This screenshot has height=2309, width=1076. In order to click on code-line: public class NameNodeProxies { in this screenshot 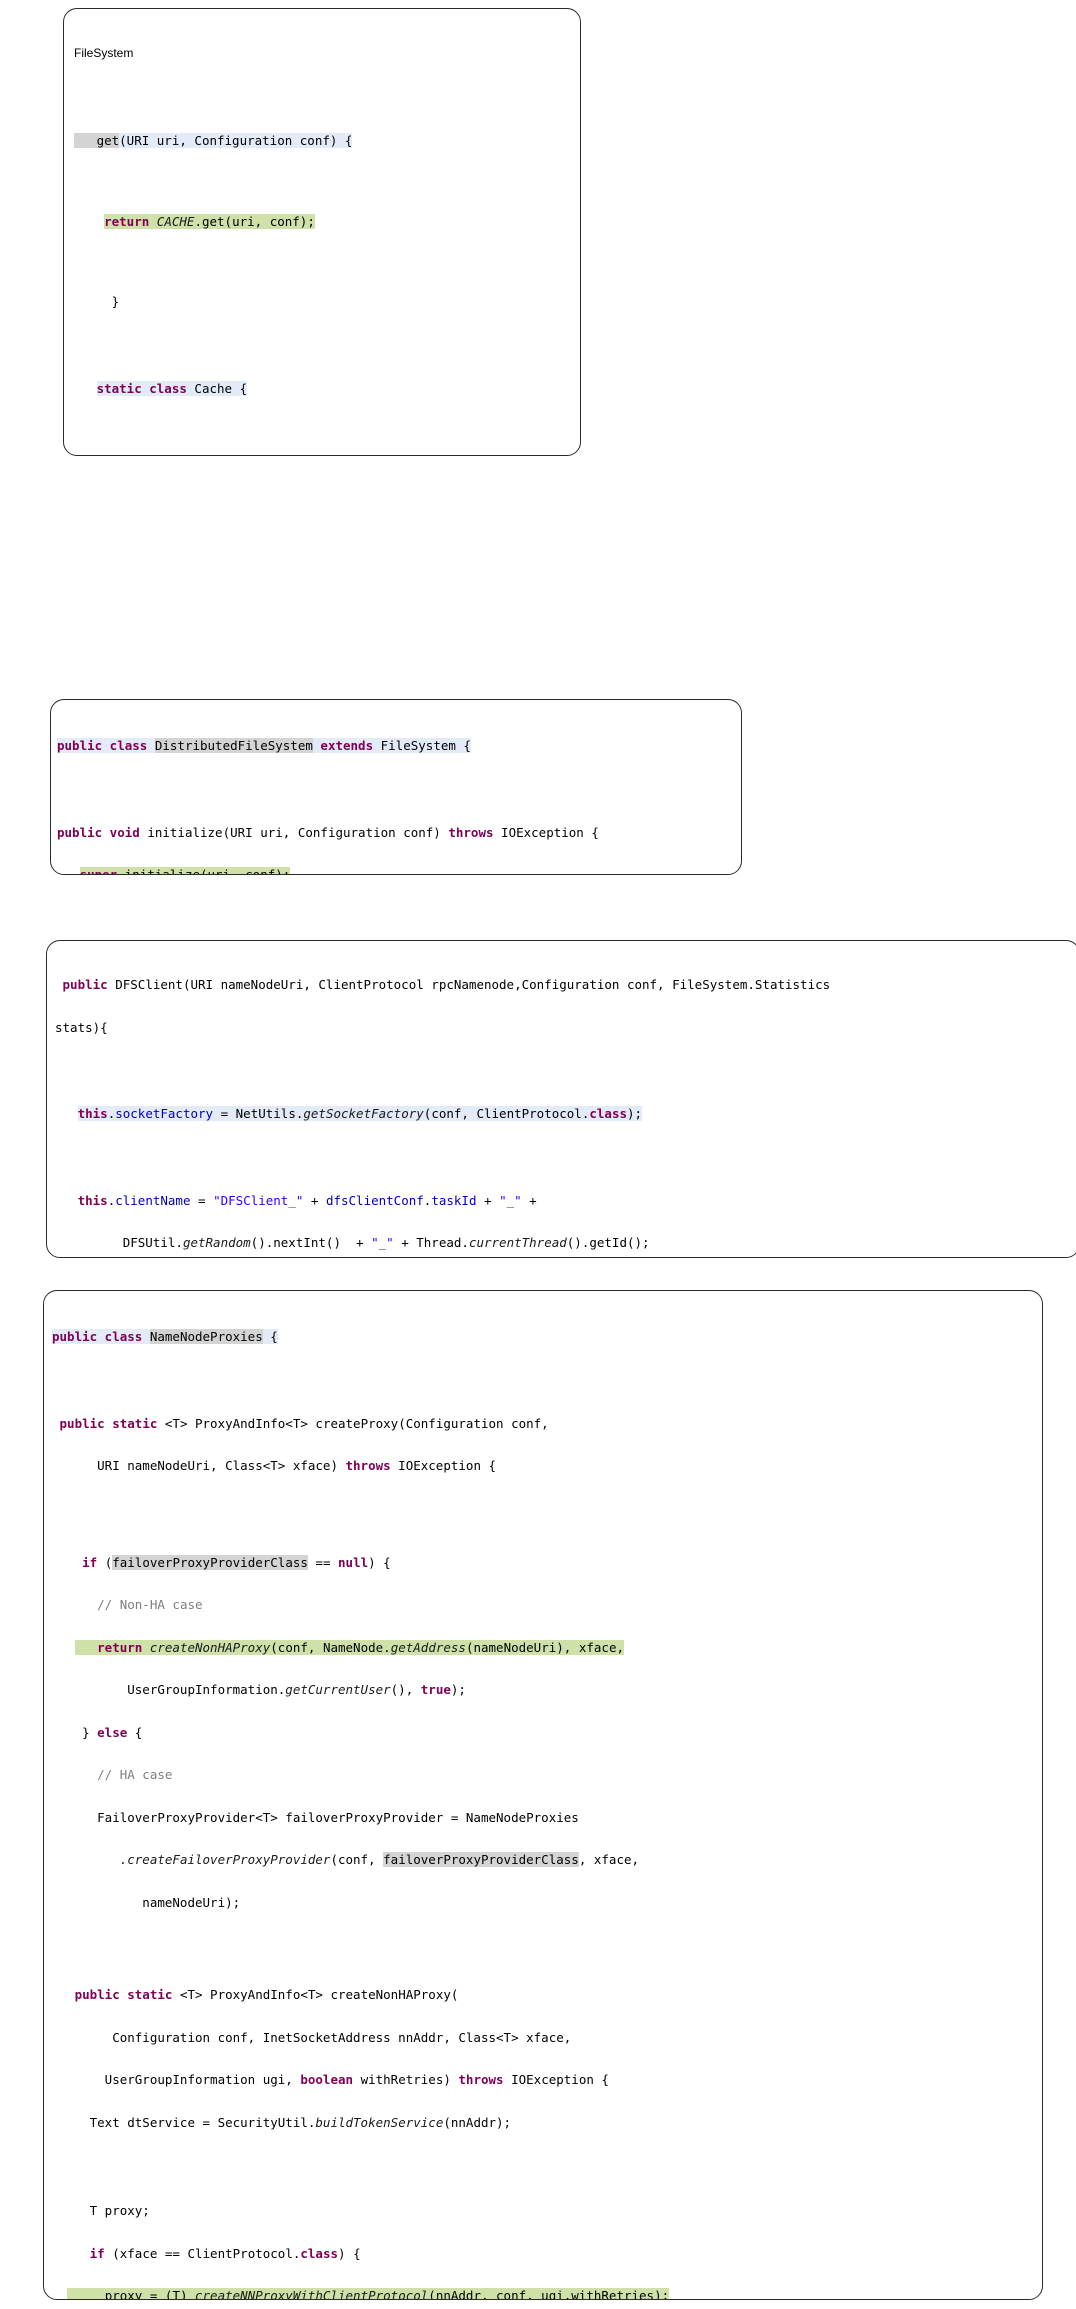, I will do `click(165, 1336)`.